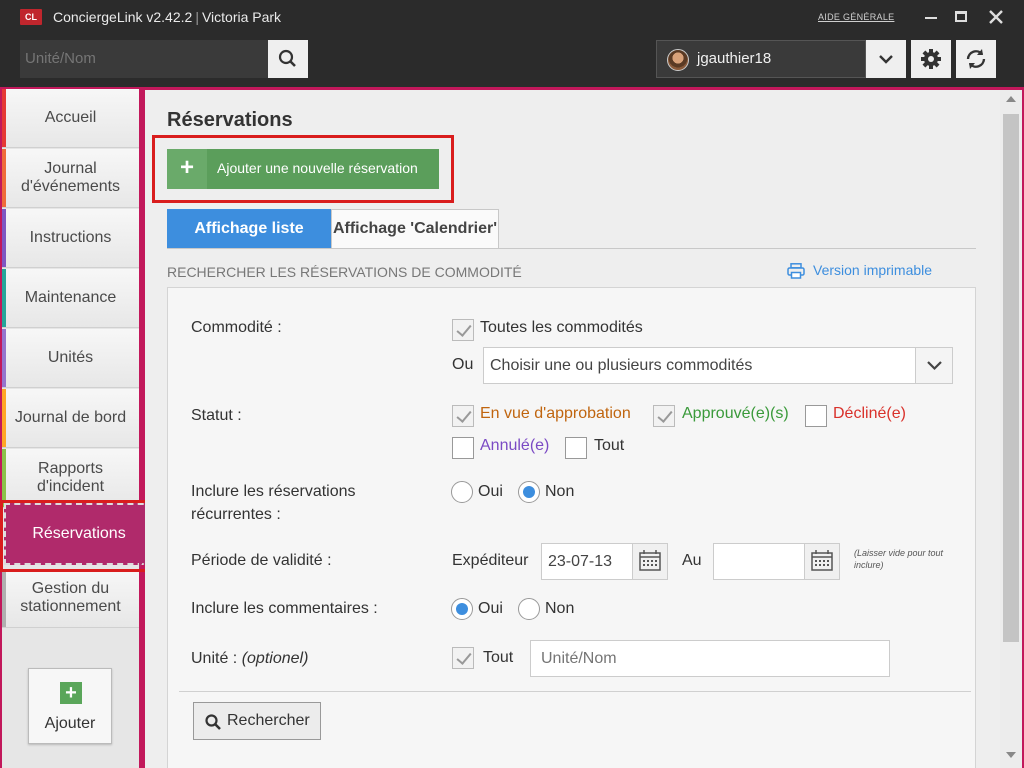  I want to click on sidebar-item-label: Accueil, so click(70, 117).